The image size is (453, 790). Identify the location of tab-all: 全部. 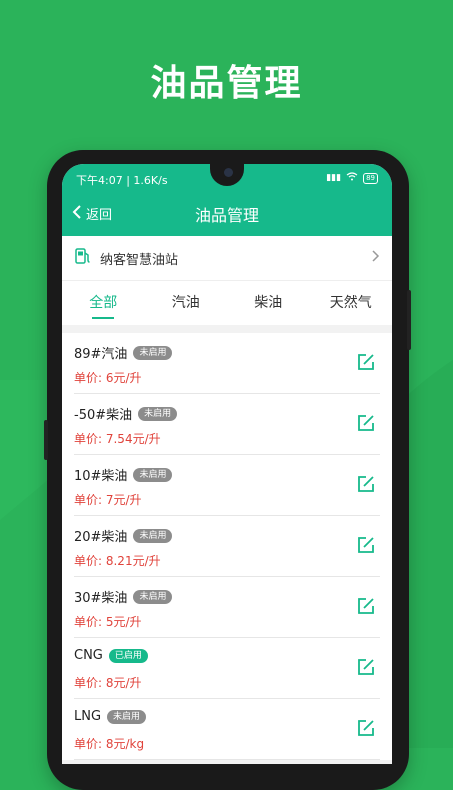
(103, 303).